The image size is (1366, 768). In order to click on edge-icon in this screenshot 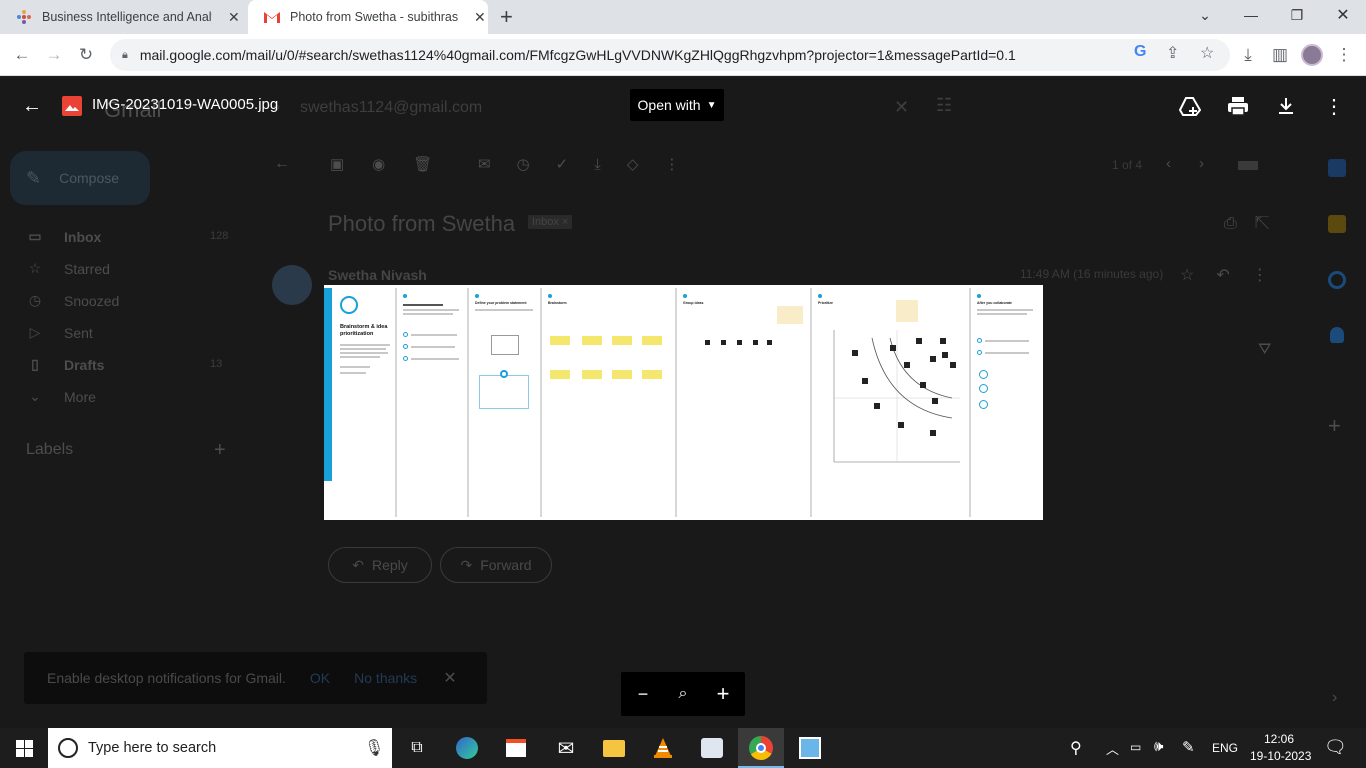, I will do `click(467, 748)`.